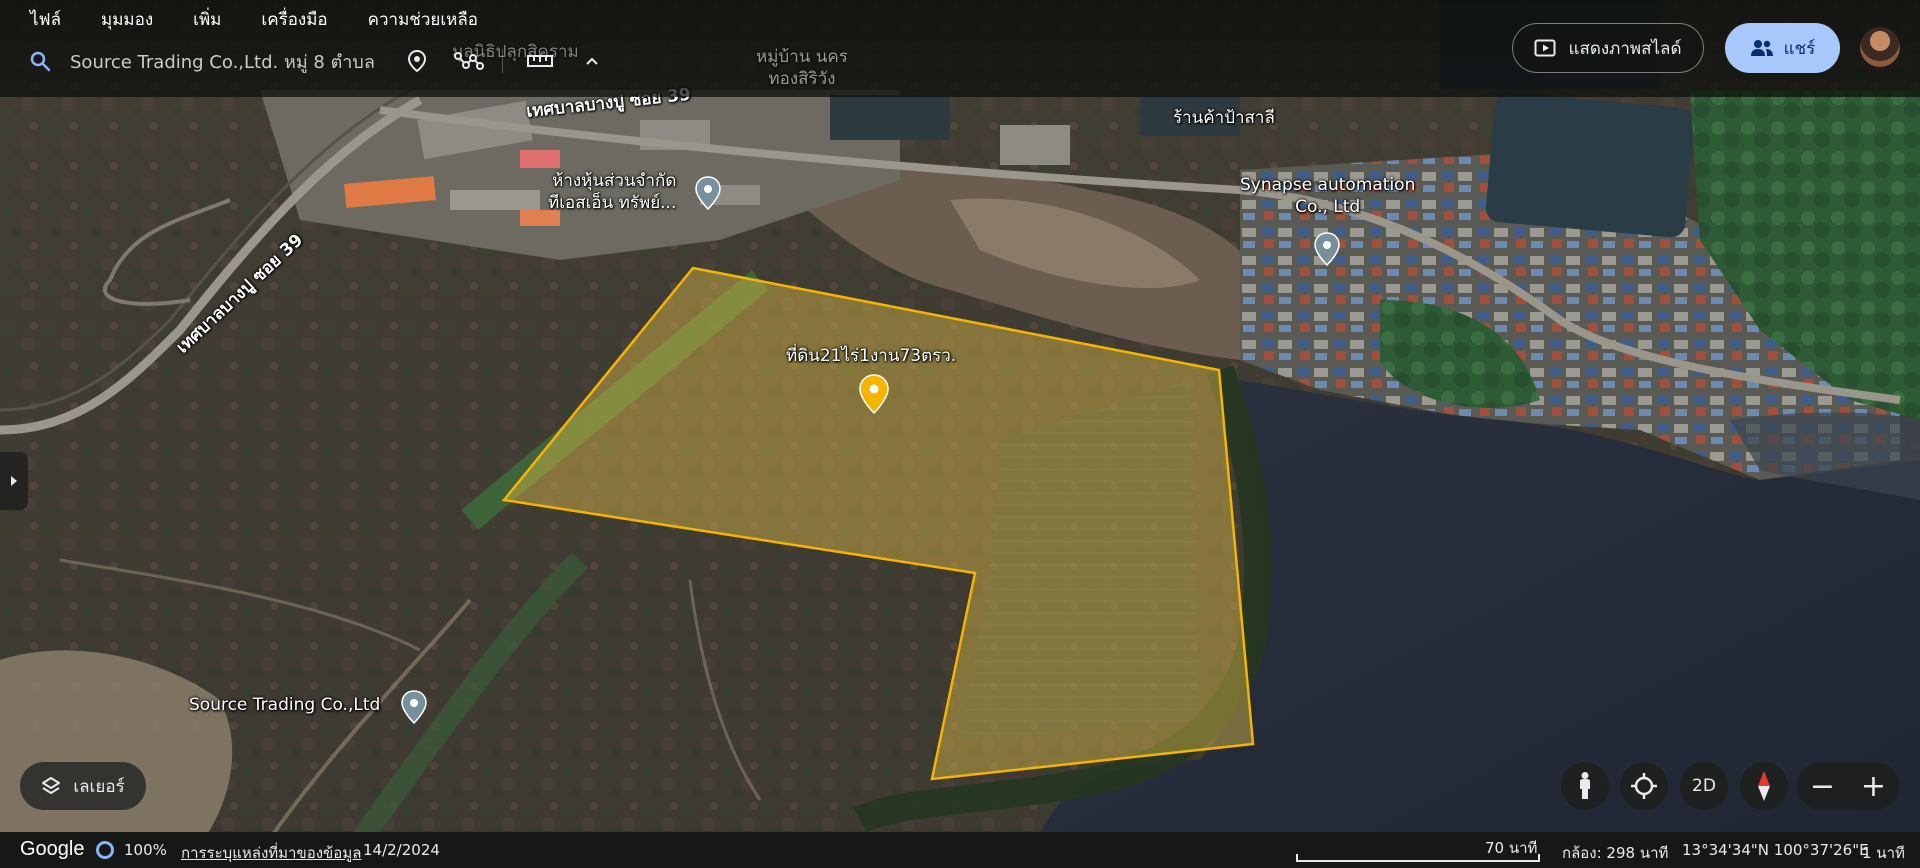  Describe the element at coordinates (1328, 185) in the screenshot. I see `place-label-synapse-line1: Synapse automation` at that location.